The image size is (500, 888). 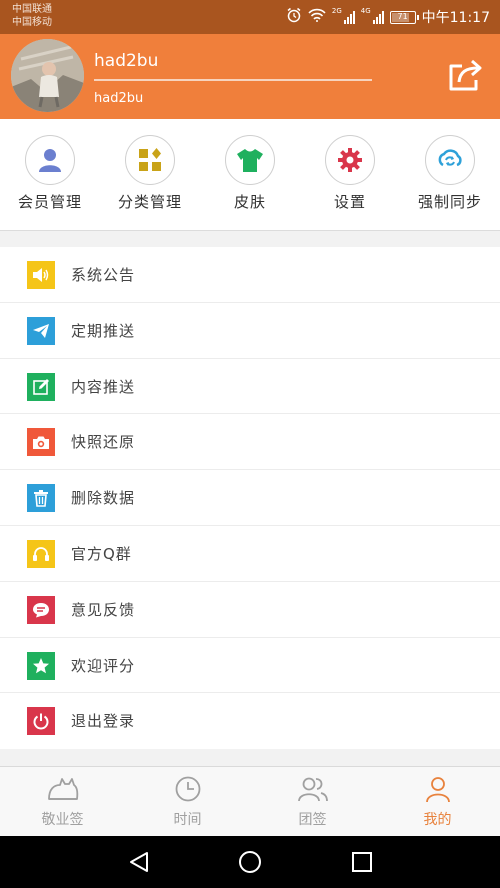 I want to click on quick-label: 分类管理, so click(x=149, y=202).